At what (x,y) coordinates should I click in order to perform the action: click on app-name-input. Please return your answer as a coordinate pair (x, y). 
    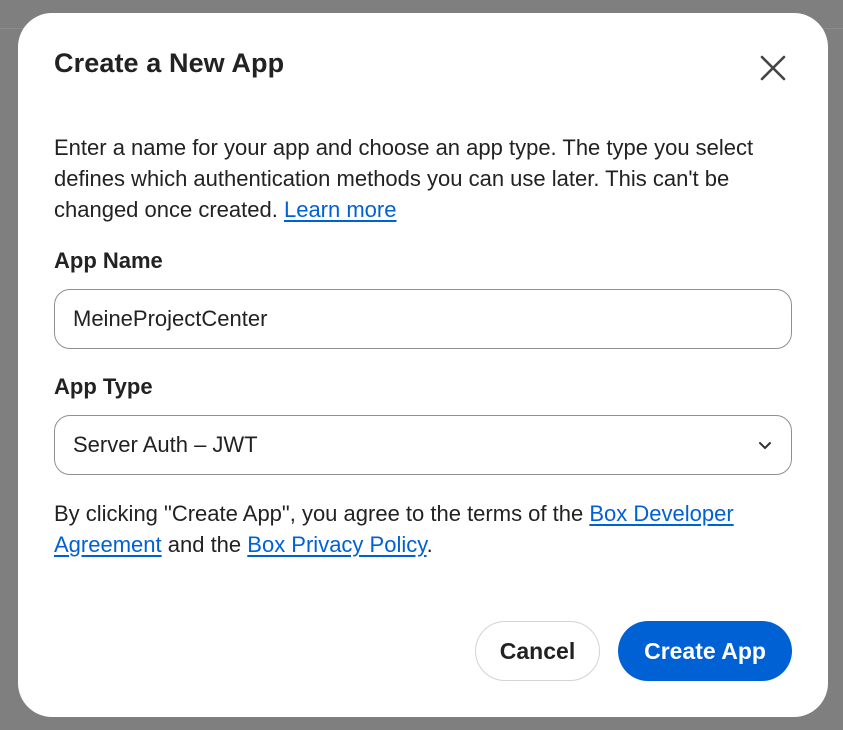
    Looking at the image, I should click on (423, 319).